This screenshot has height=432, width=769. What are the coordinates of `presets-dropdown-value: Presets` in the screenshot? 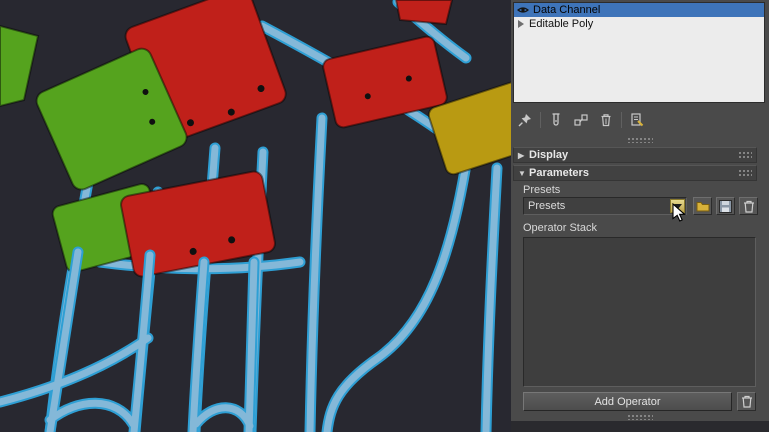 It's located at (547, 206).